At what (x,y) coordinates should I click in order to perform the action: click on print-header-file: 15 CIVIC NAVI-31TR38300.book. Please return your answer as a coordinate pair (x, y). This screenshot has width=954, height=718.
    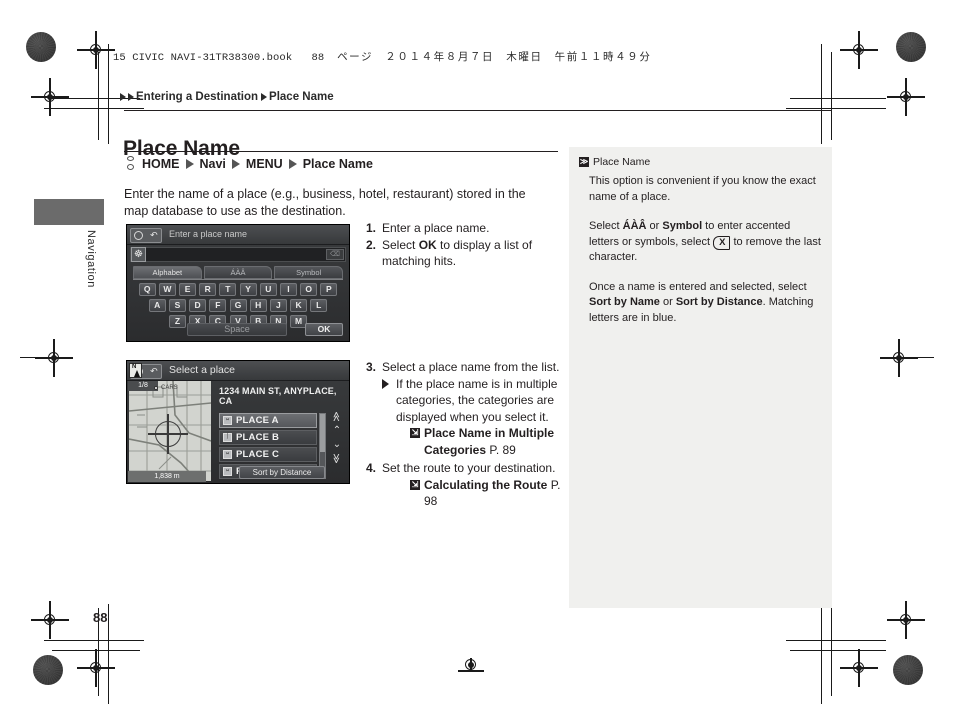
    Looking at the image, I should click on (203, 58).